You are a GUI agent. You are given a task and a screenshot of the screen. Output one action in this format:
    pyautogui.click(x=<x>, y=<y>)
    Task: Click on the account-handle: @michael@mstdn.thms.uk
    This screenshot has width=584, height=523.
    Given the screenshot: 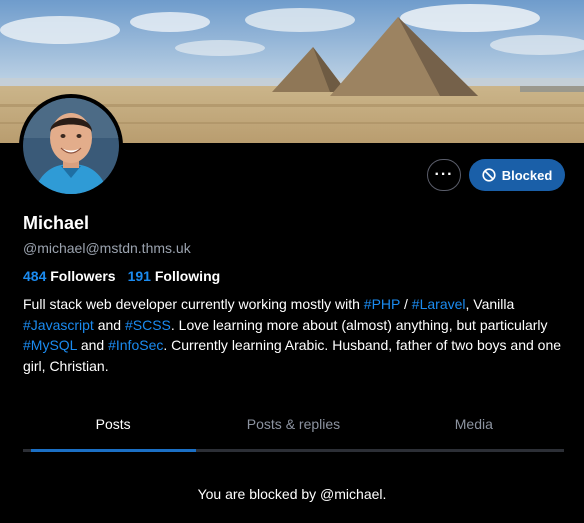 What is the action you would take?
    pyautogui.click(x=107, y=248)
    